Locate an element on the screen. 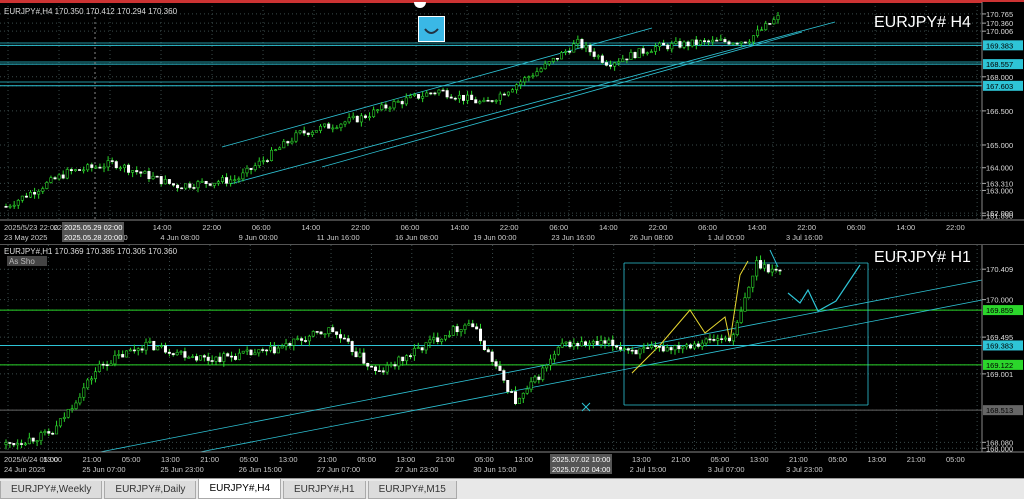 The height and width of the screenshot is (499, 1024). chart-tab-eurjpy-daily: EURJPY#,Daily is located at coordinates (150, 490).